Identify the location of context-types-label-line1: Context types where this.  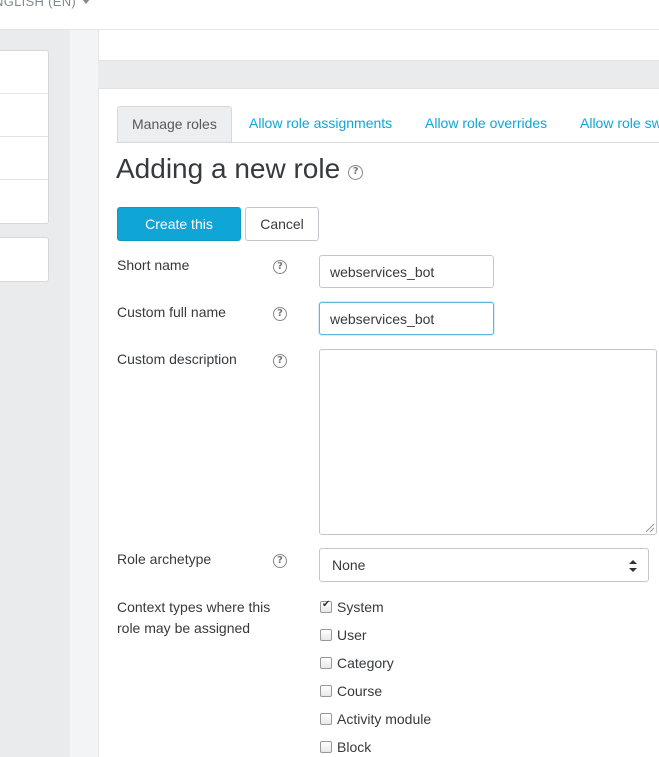
(194, 607).